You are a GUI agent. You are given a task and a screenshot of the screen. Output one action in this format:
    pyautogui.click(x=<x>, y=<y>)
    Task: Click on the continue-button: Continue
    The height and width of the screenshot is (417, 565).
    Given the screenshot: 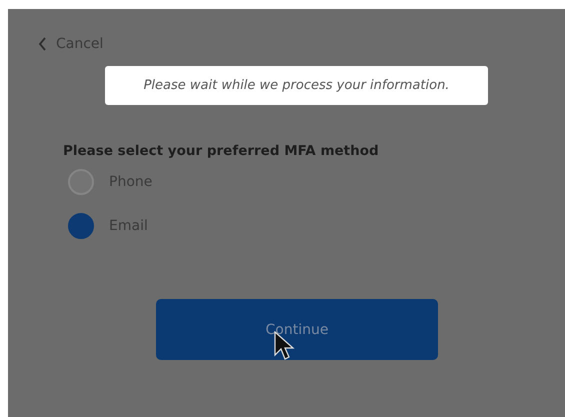 What is the action you would take?
    pyautogui.click(x=297, y=329)
    